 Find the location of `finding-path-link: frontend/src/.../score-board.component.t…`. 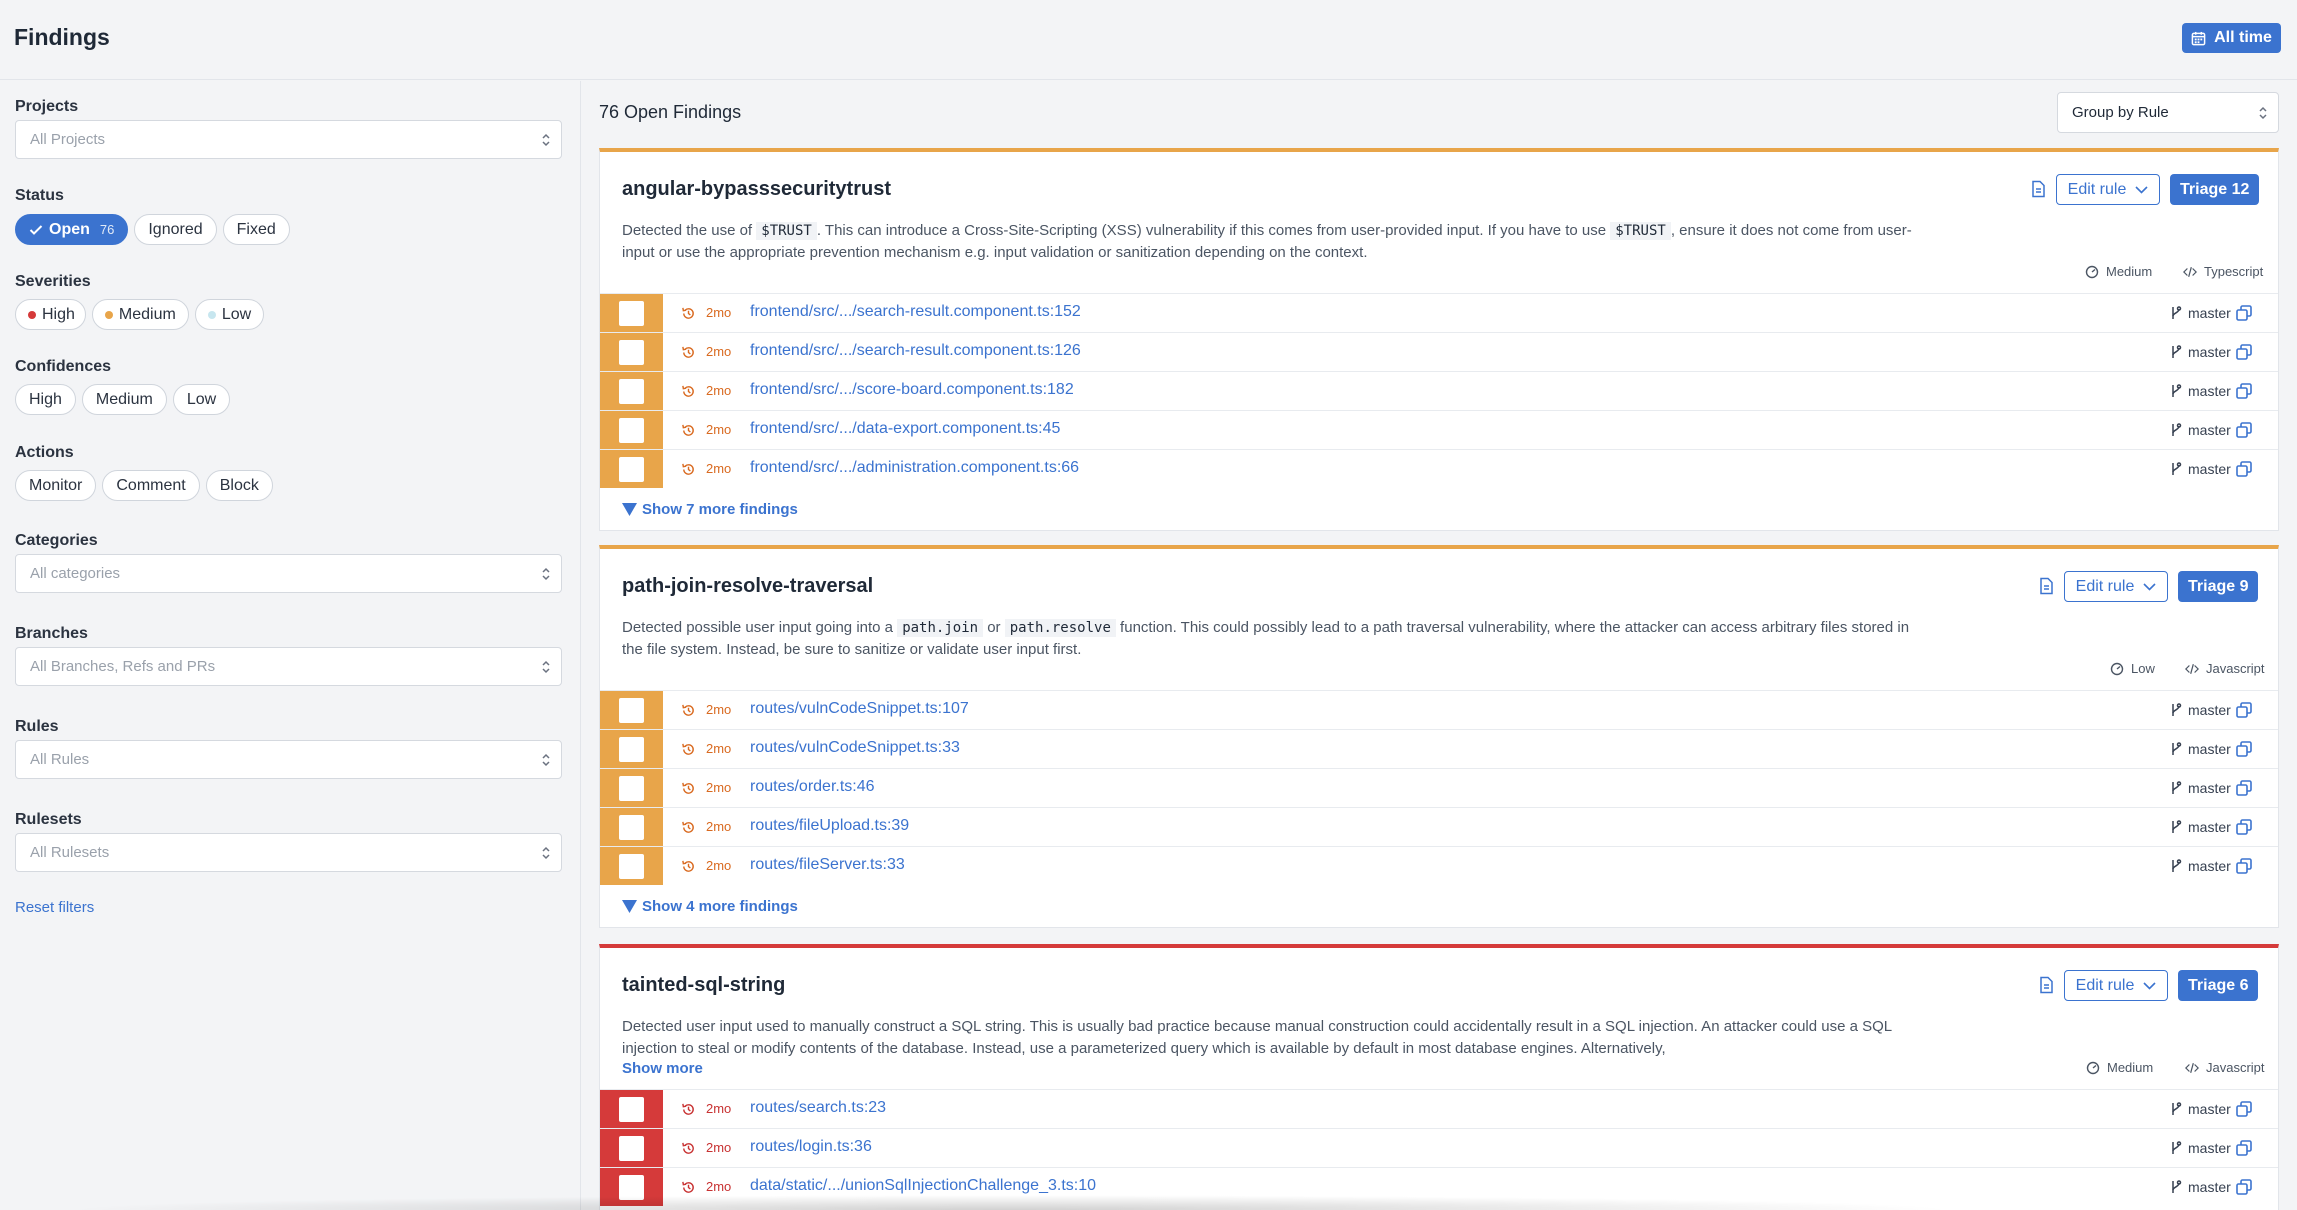

finding-path-link: frontend/src/.../score-board.component.t… is located at coordinates (912, 390).